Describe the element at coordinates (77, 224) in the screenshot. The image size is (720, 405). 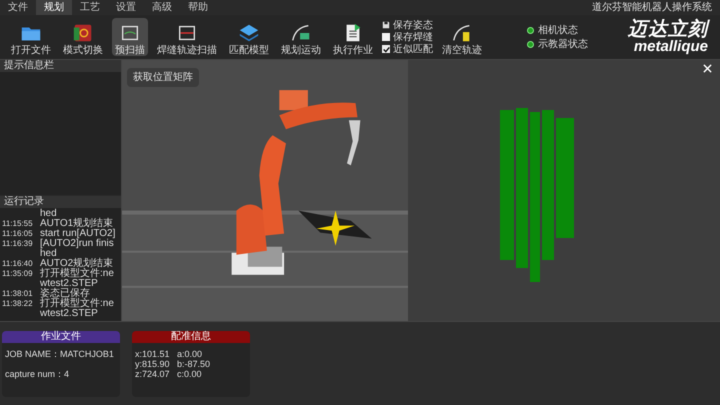
I see `log-message: AUTO1规划结束` at that location.